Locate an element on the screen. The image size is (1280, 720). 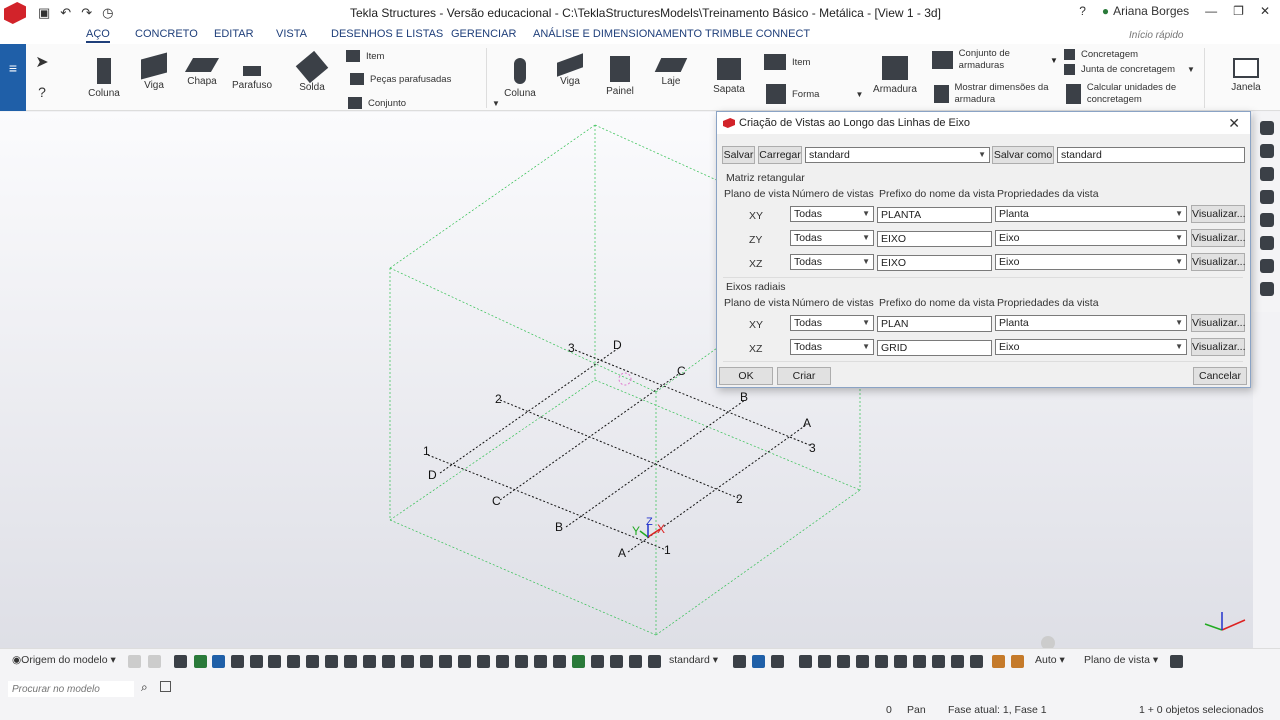
cross-box-icon is located at coordinates (805, 661).